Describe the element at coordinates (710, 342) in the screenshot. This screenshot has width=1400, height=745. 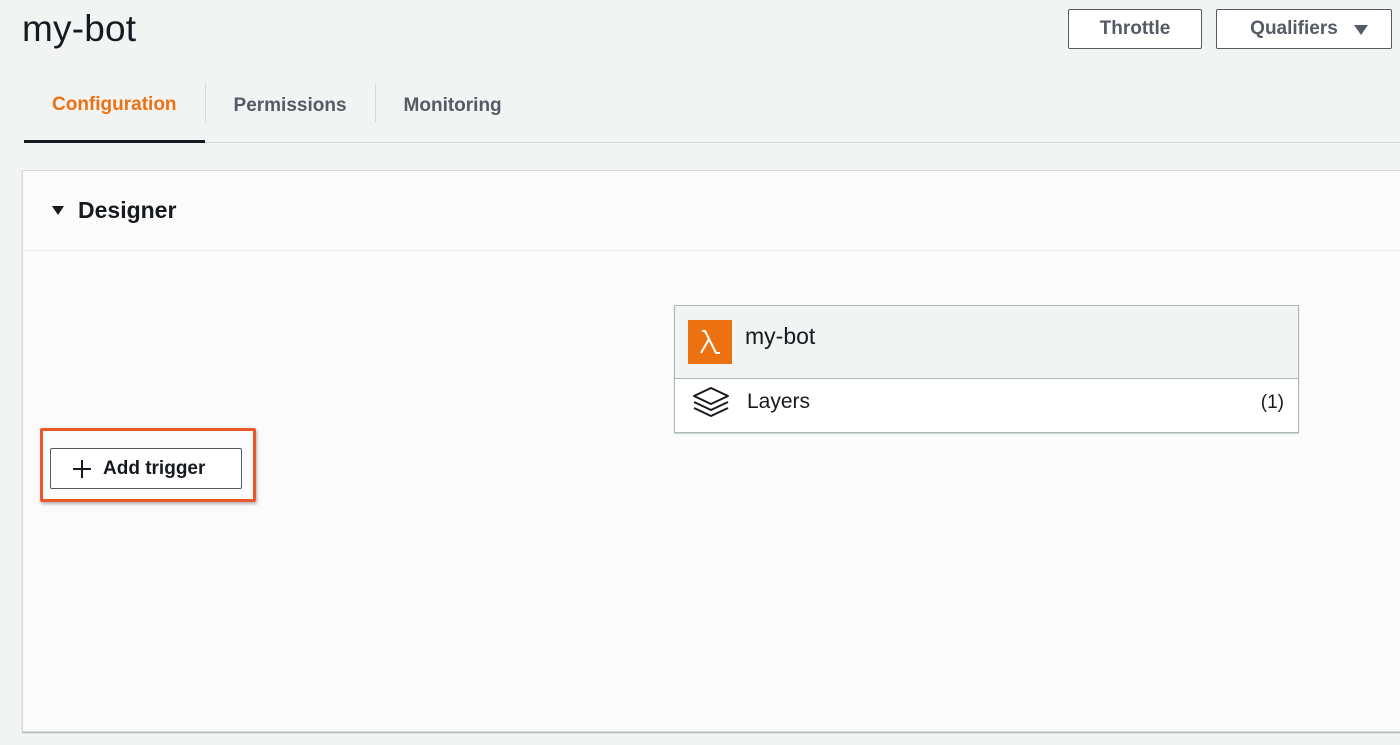
I see `lambda-icon` at that location.